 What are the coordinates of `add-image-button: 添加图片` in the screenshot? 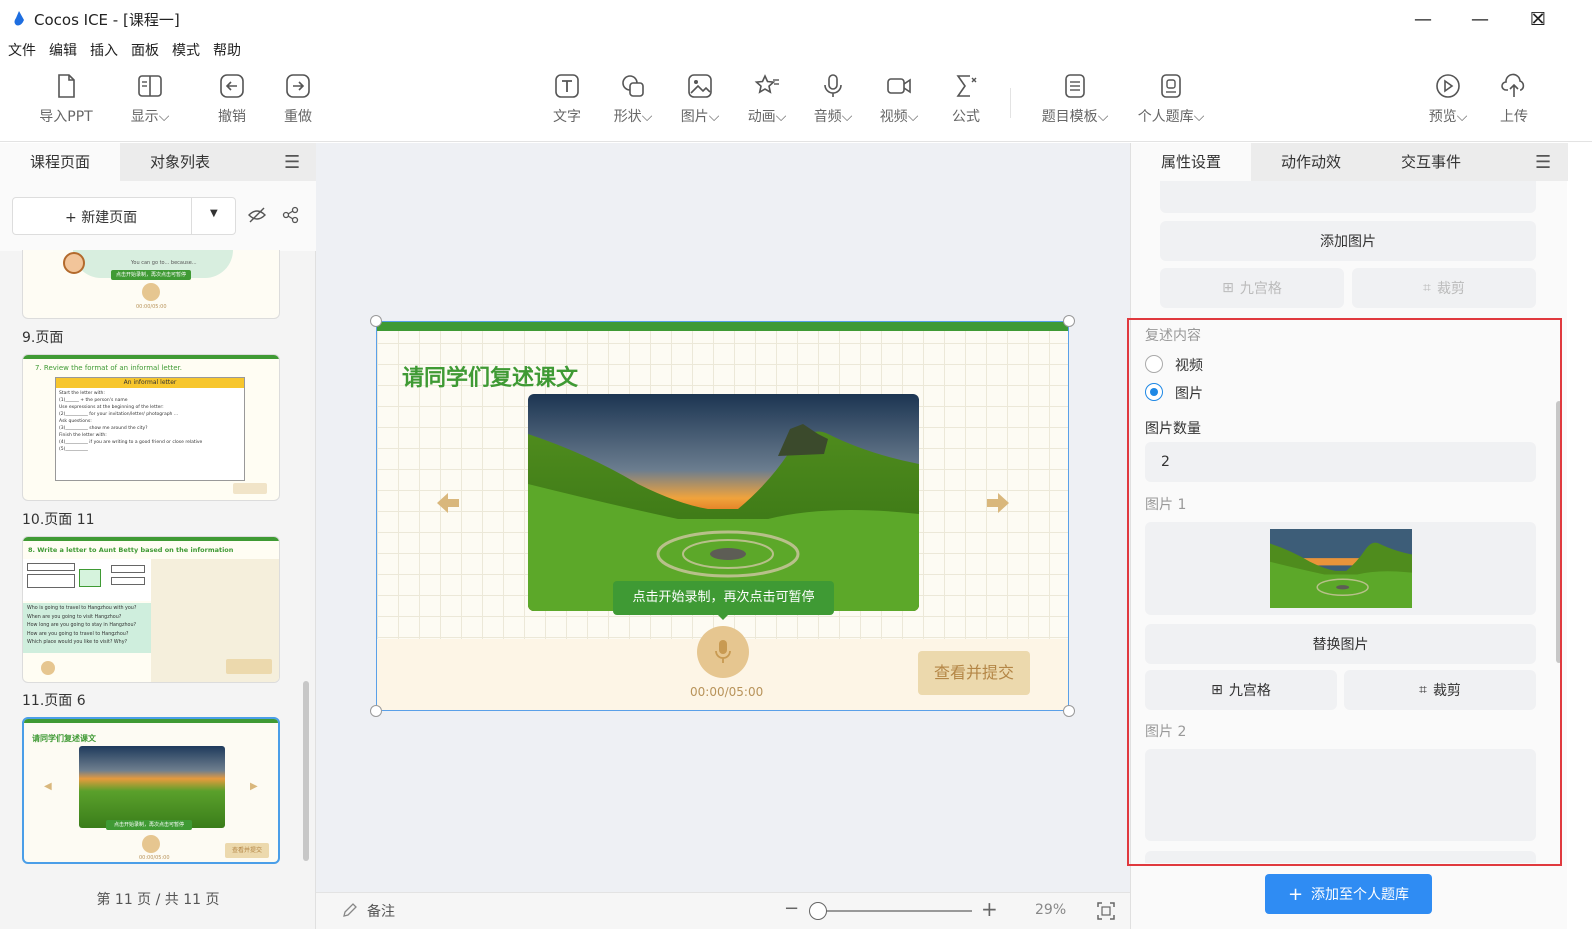 It's located at (1348, 241).